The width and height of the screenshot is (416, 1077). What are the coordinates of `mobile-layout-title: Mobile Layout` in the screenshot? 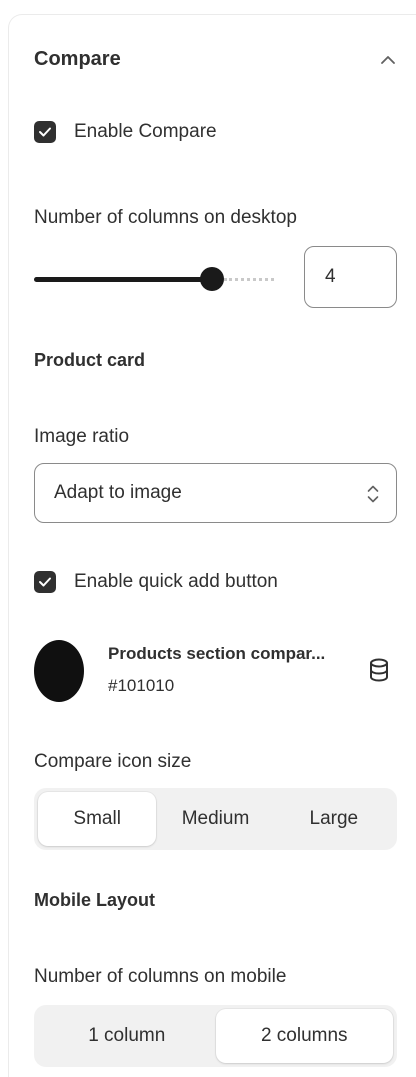 It's located at (94, 900).